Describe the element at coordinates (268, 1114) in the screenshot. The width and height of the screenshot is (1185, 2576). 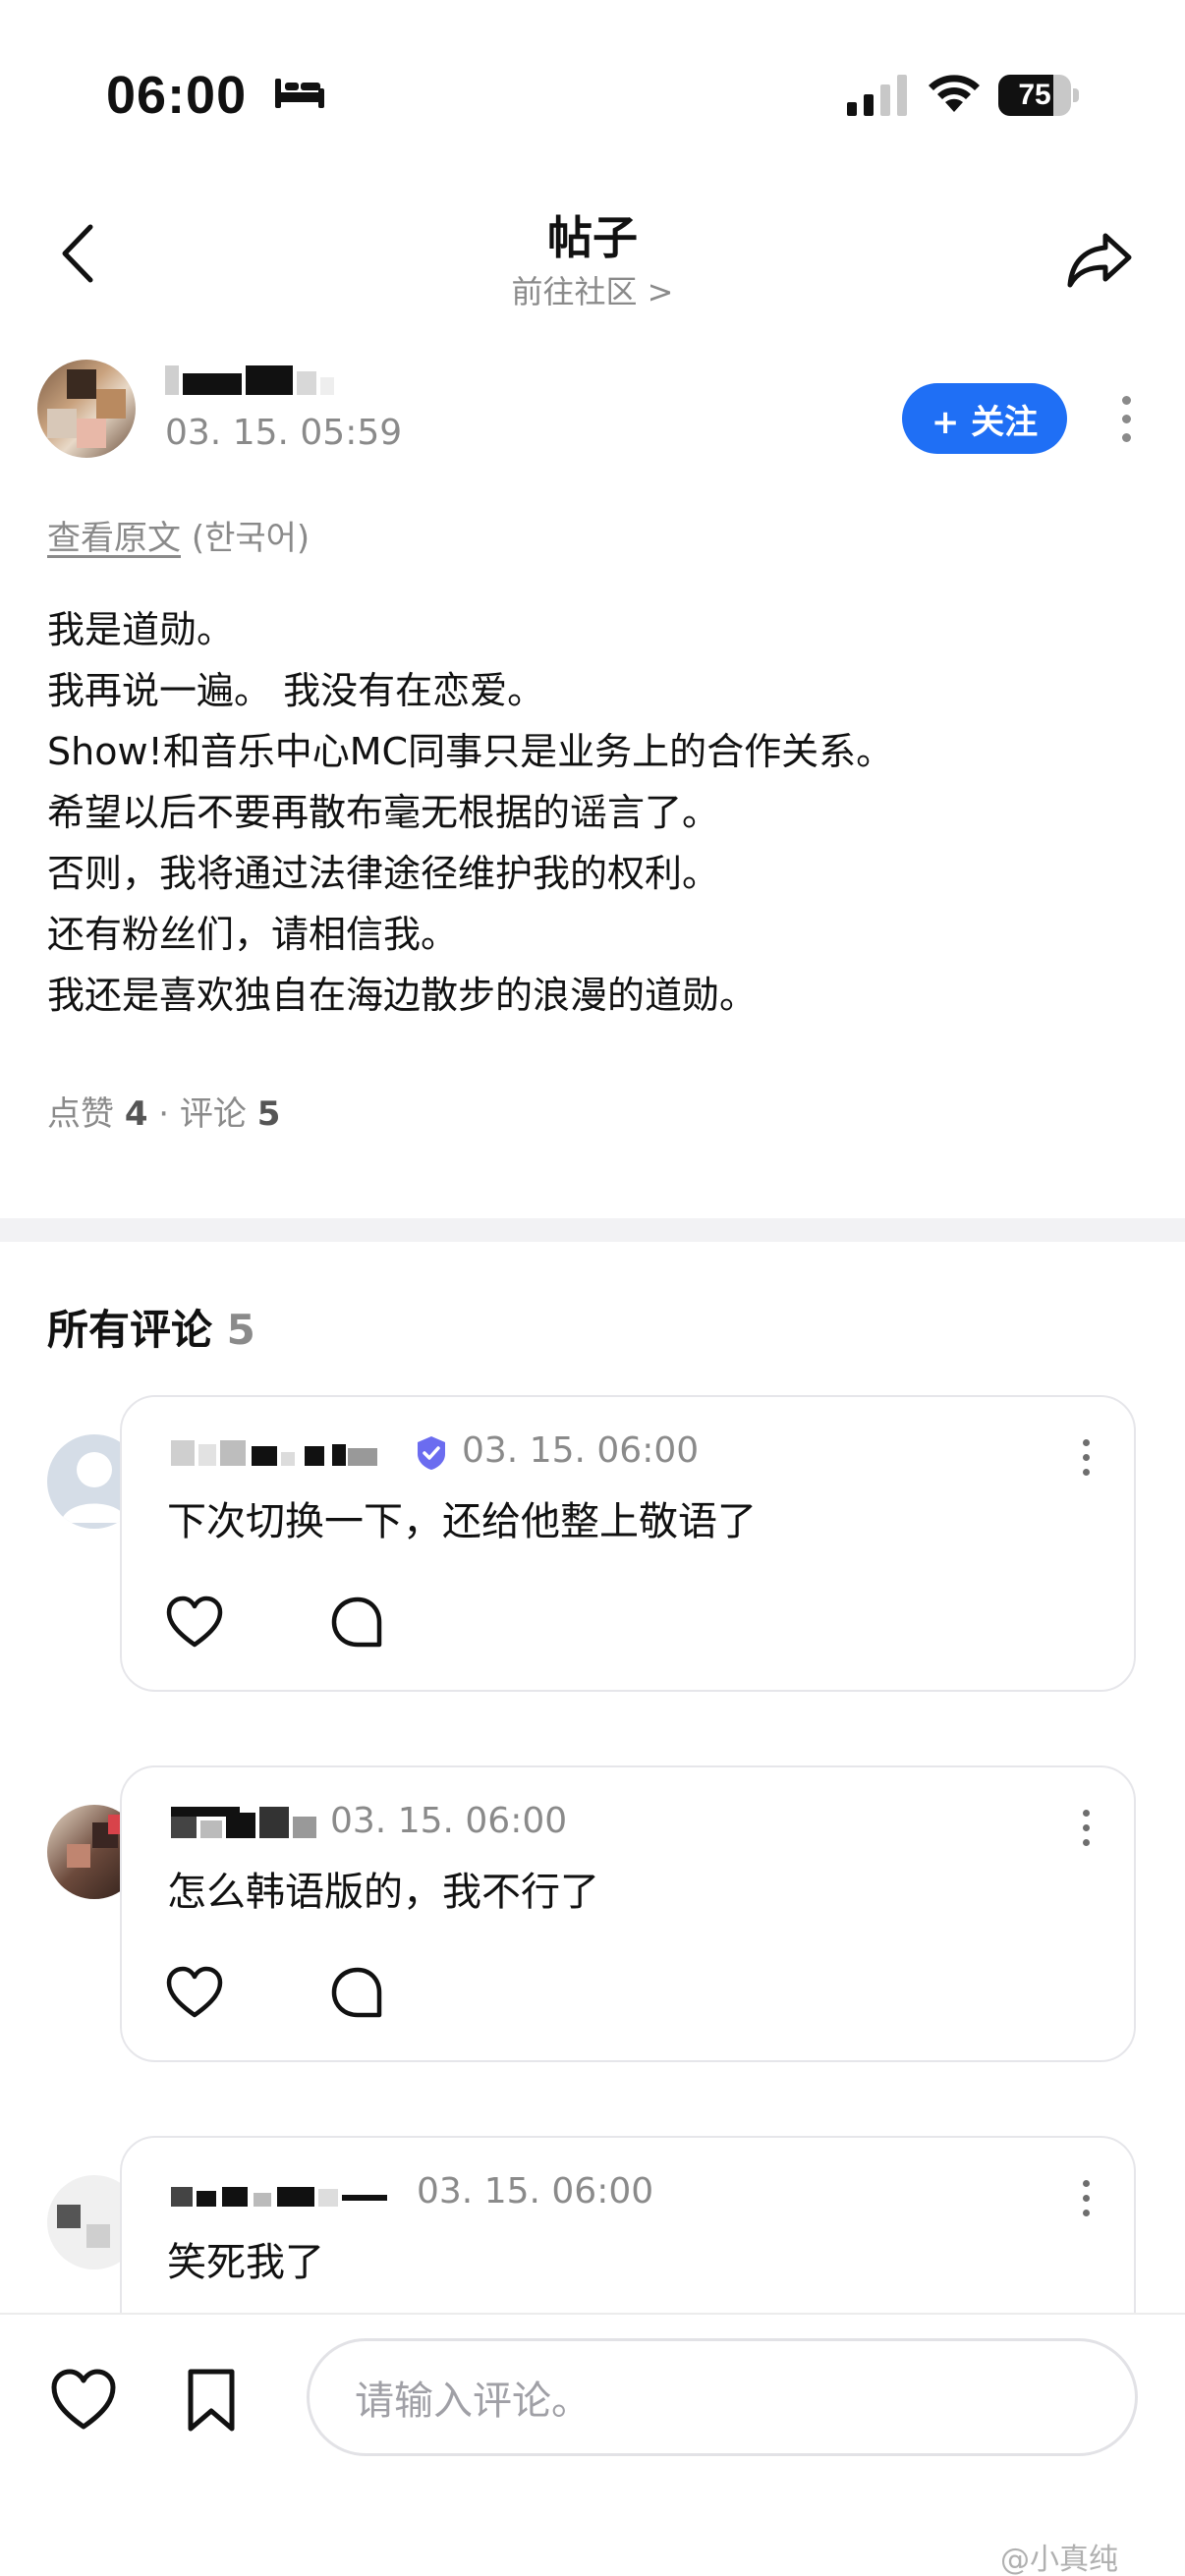
I see `comments-count: 5` at that location.